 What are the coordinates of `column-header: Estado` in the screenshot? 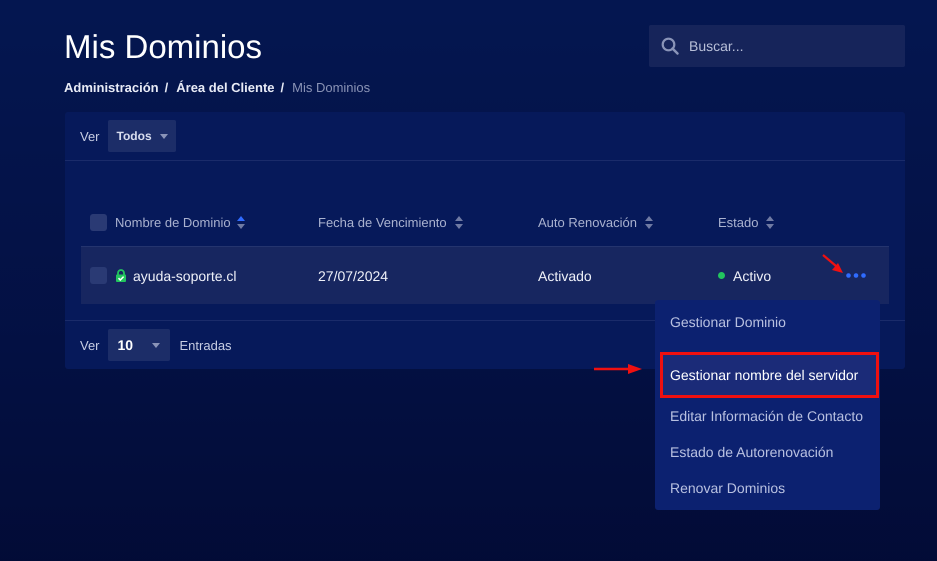 It's located at (738, 222).